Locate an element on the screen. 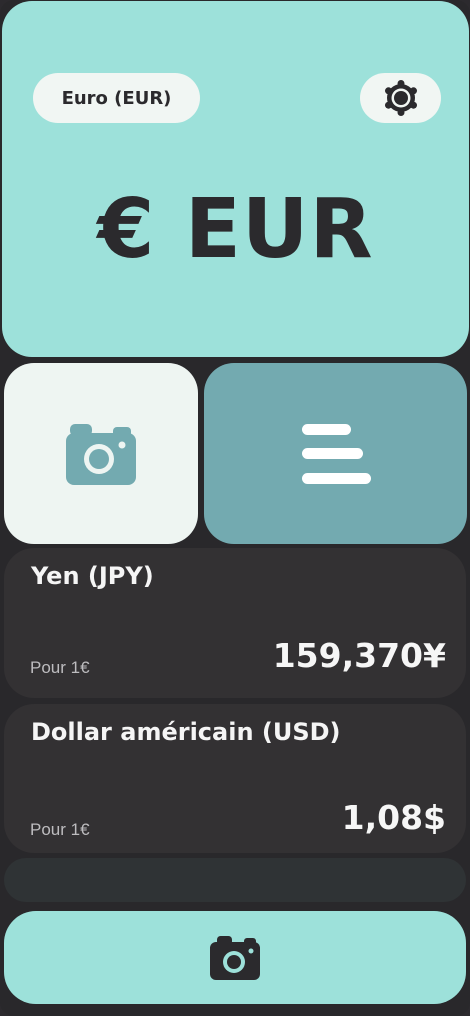 The width and height of the screenshot is (470, 1016). settings-button is located at coordinates (400, 98).